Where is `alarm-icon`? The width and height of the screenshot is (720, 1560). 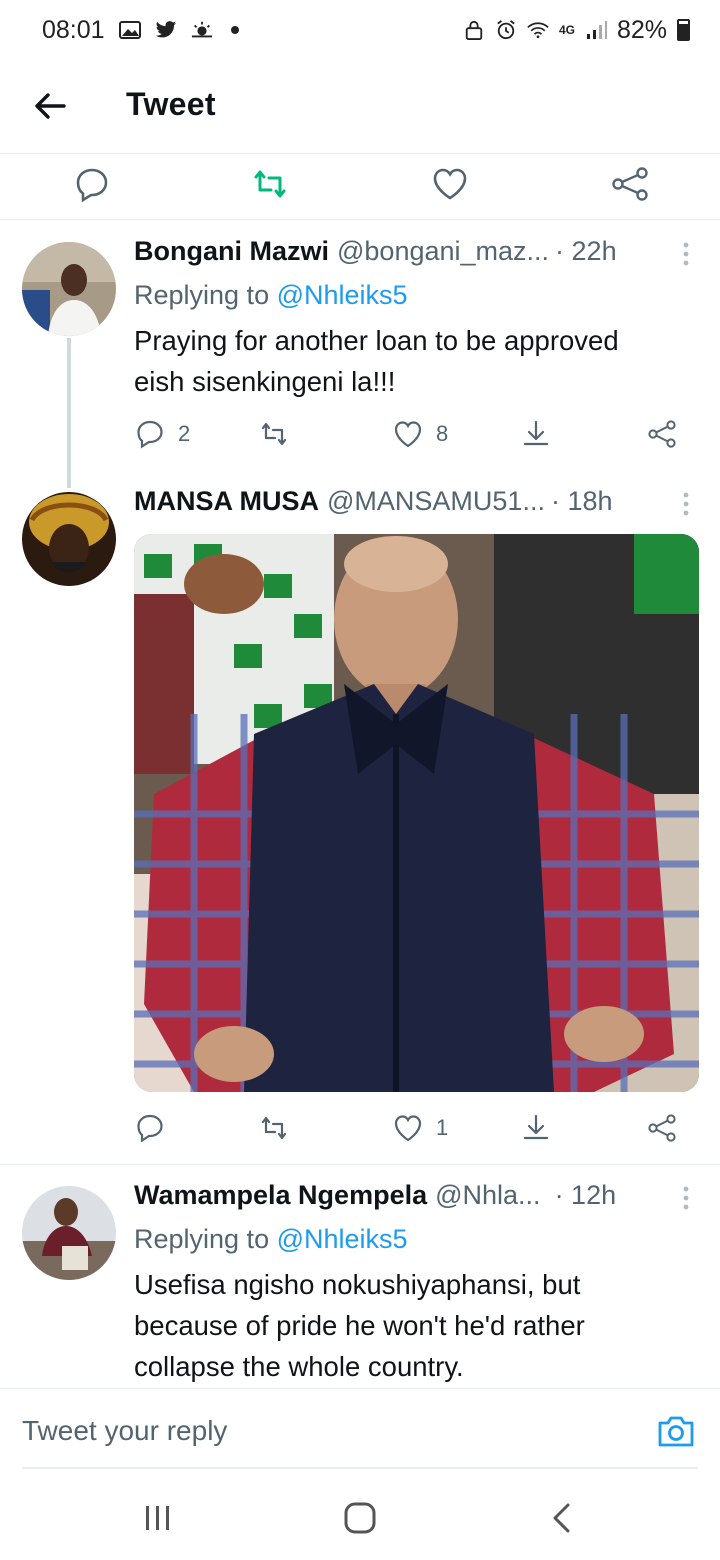
alarm-icon is located at coordinates (506, 30).